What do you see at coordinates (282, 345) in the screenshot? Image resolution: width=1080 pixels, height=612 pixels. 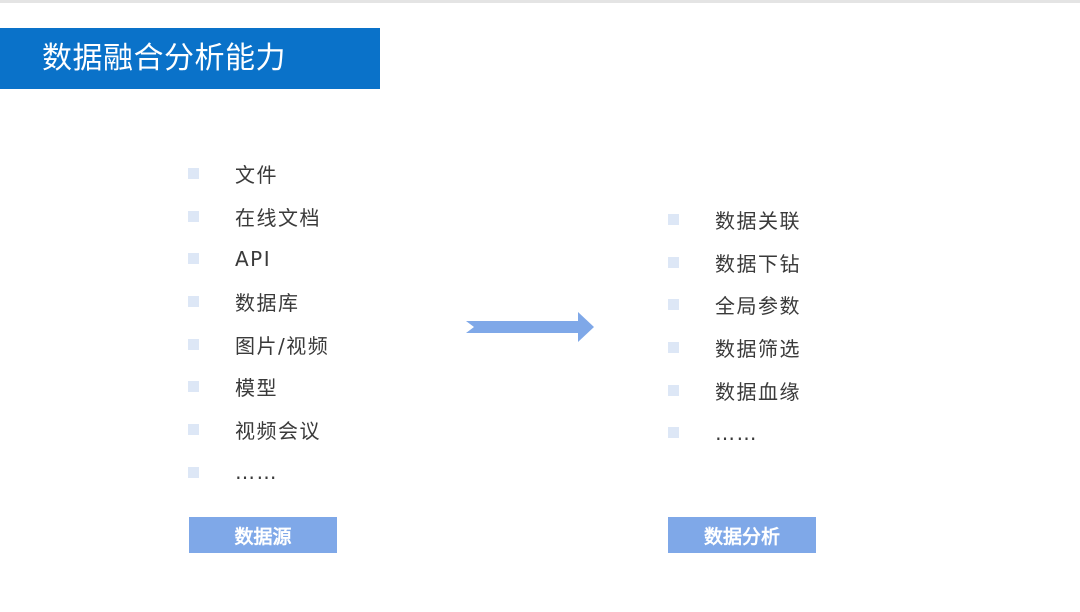 I see `list-item-label: 图片/视频` at bounding box center [282, 345].